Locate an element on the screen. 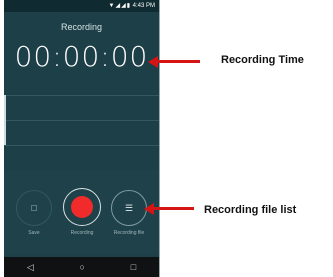  recording-file-button: ☰ is located at coordinates (129, 208).